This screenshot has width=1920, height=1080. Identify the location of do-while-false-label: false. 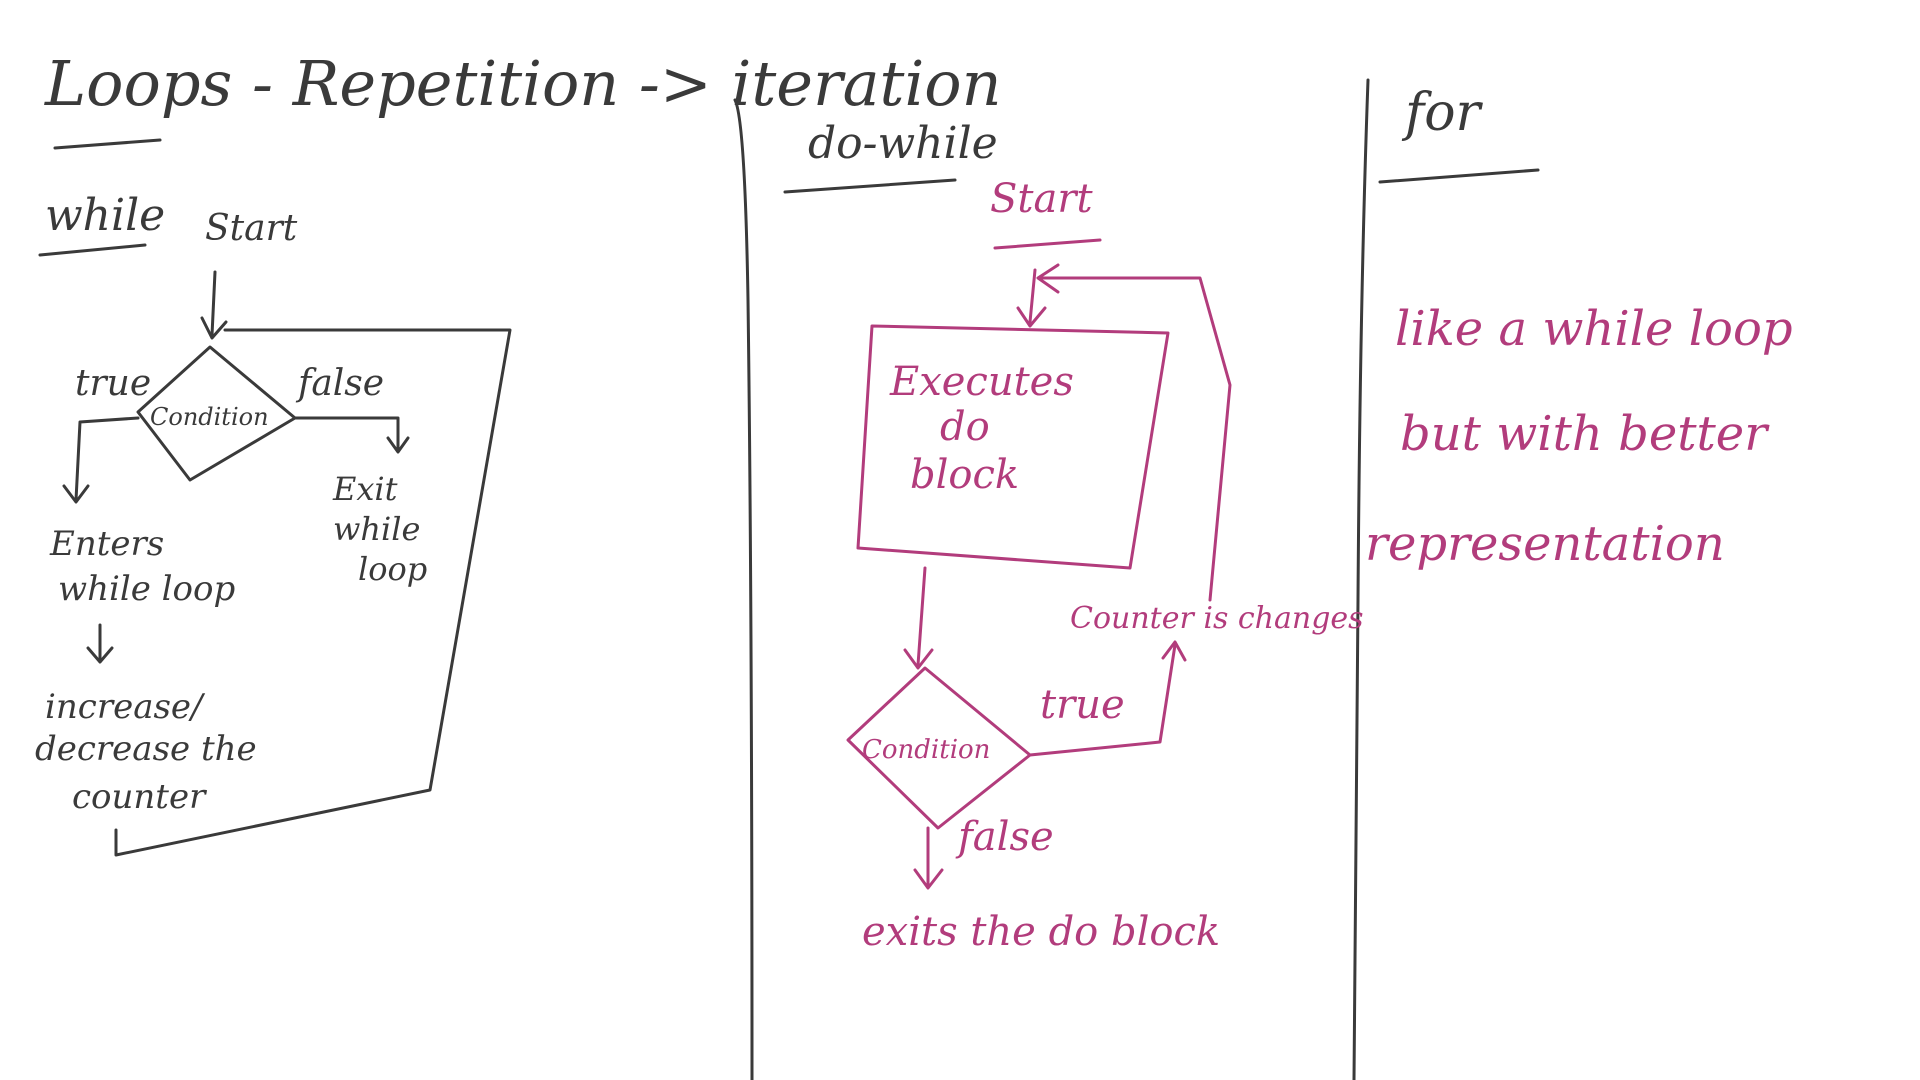
(1004, 837).